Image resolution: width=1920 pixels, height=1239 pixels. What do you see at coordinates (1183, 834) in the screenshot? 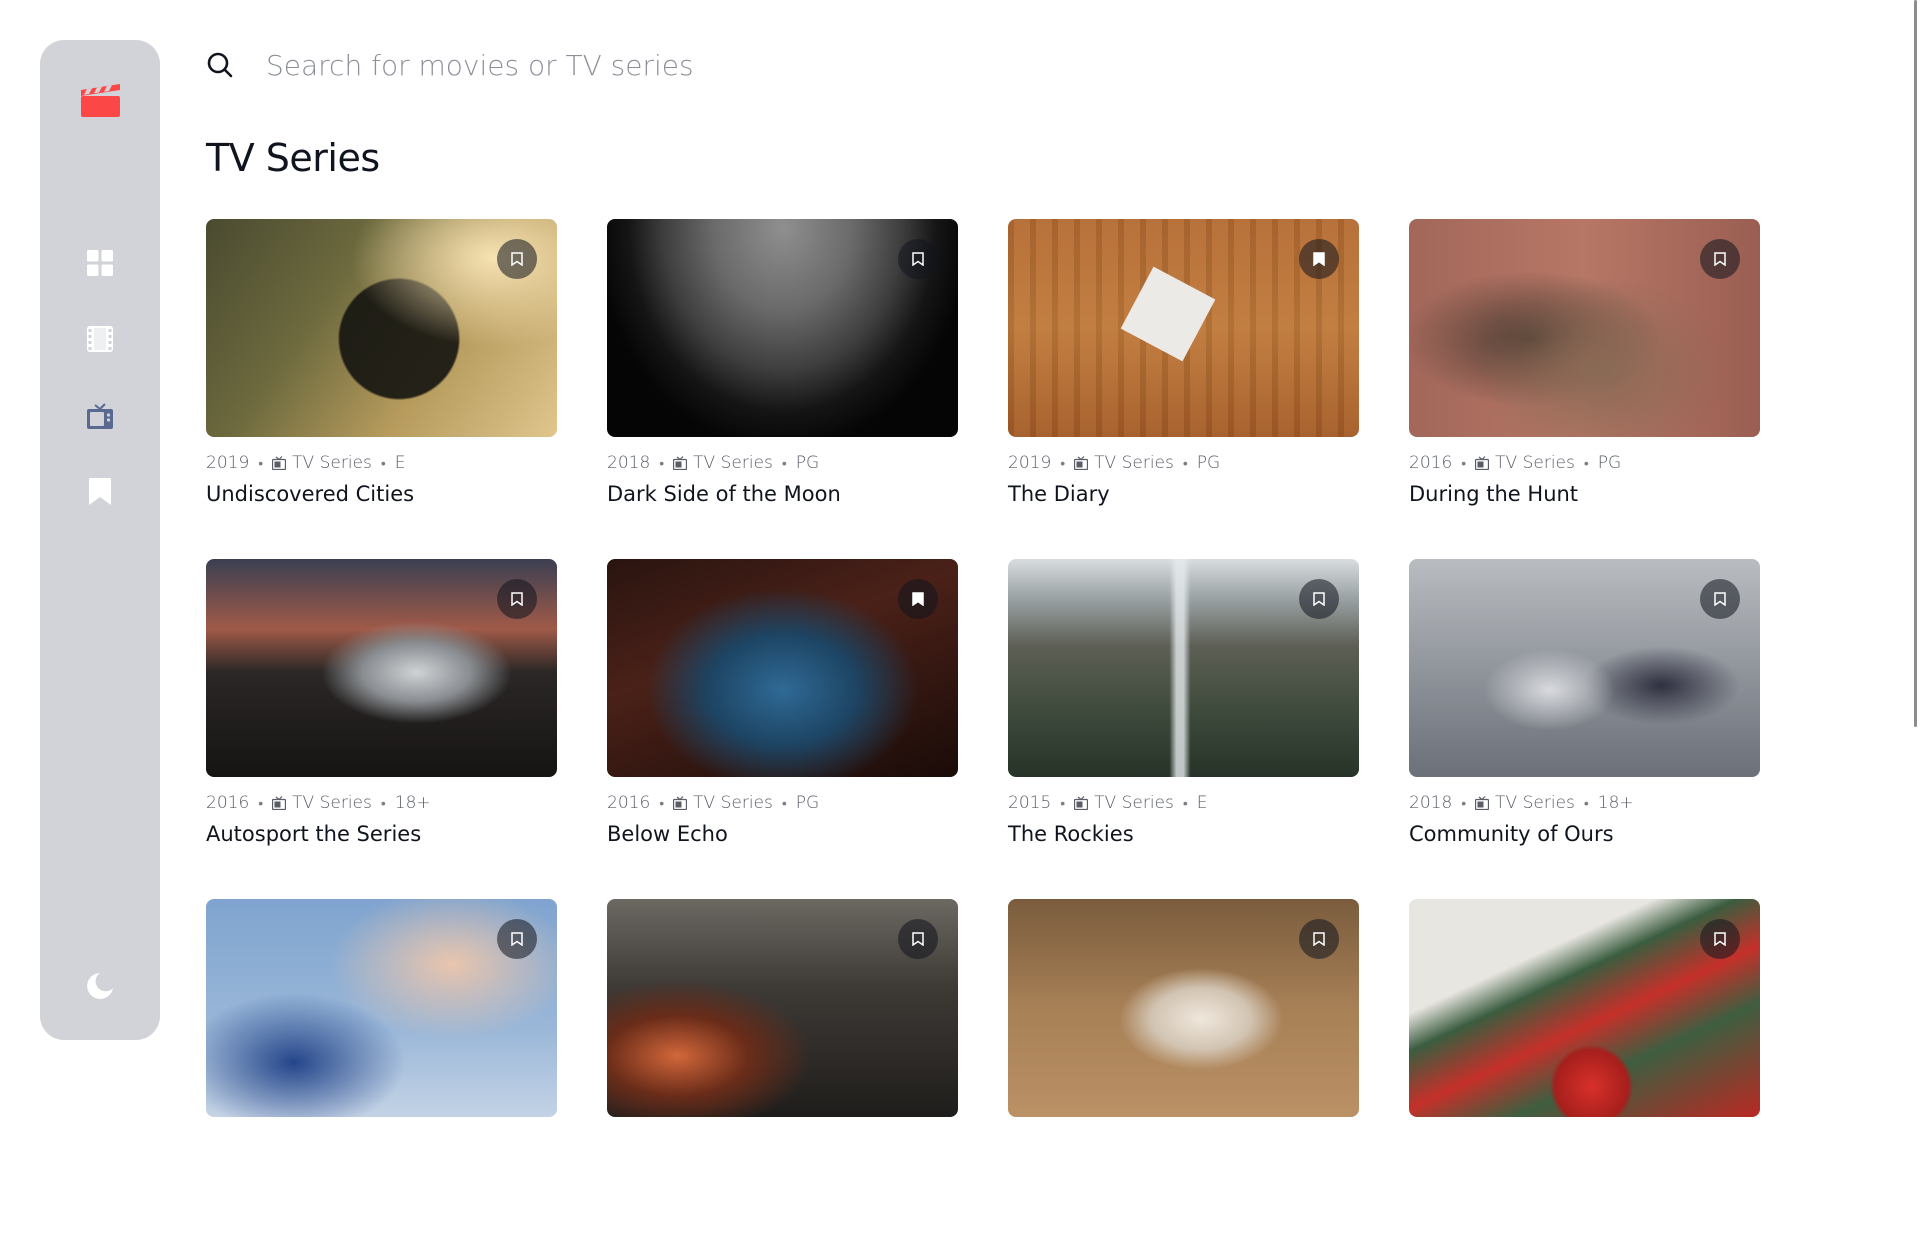
I see `card-title: The Rockies` at bounding box center [1183, 834].